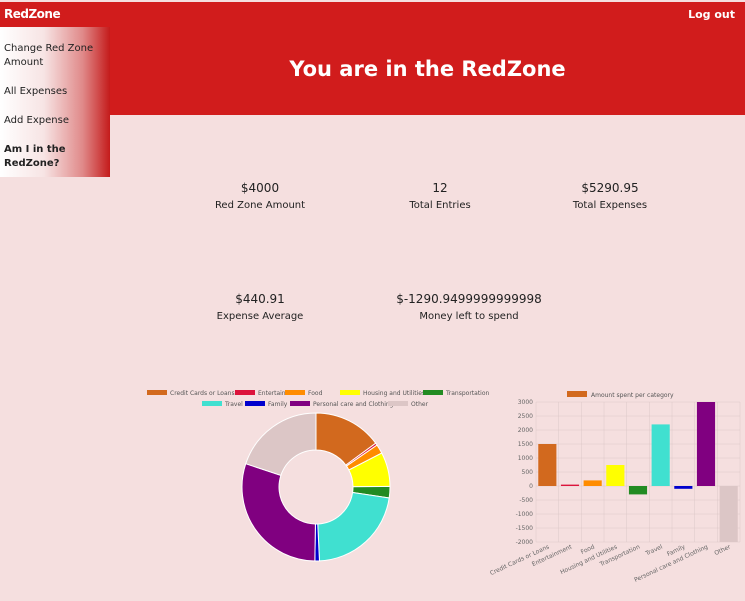  Describe the element at coordinates (654, 550) in the screenshot. I see `x-tick-label-travel: Travel` at that location.